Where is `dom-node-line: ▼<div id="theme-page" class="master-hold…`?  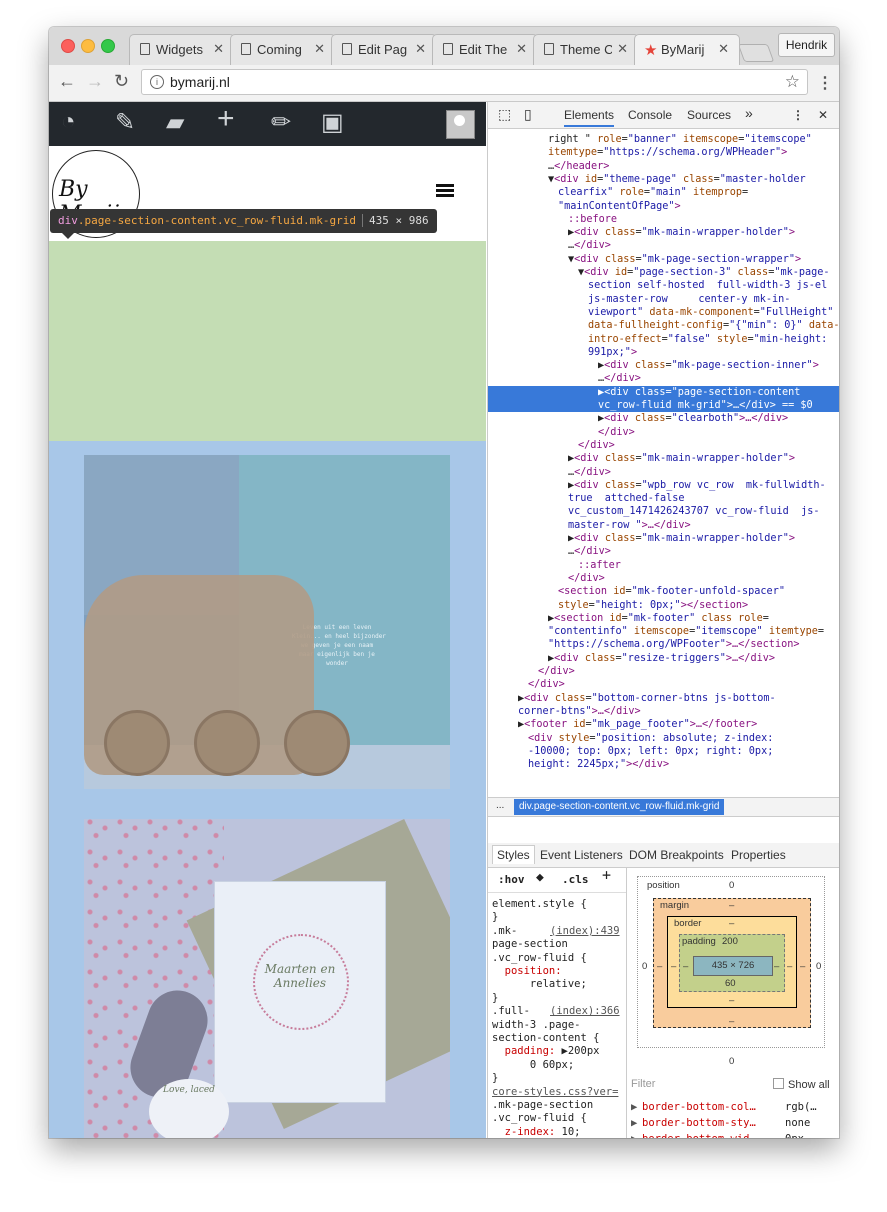 dom-node-line: ▼<div id="theme-page" class="master-hold… is located at coordinates (663, 179).